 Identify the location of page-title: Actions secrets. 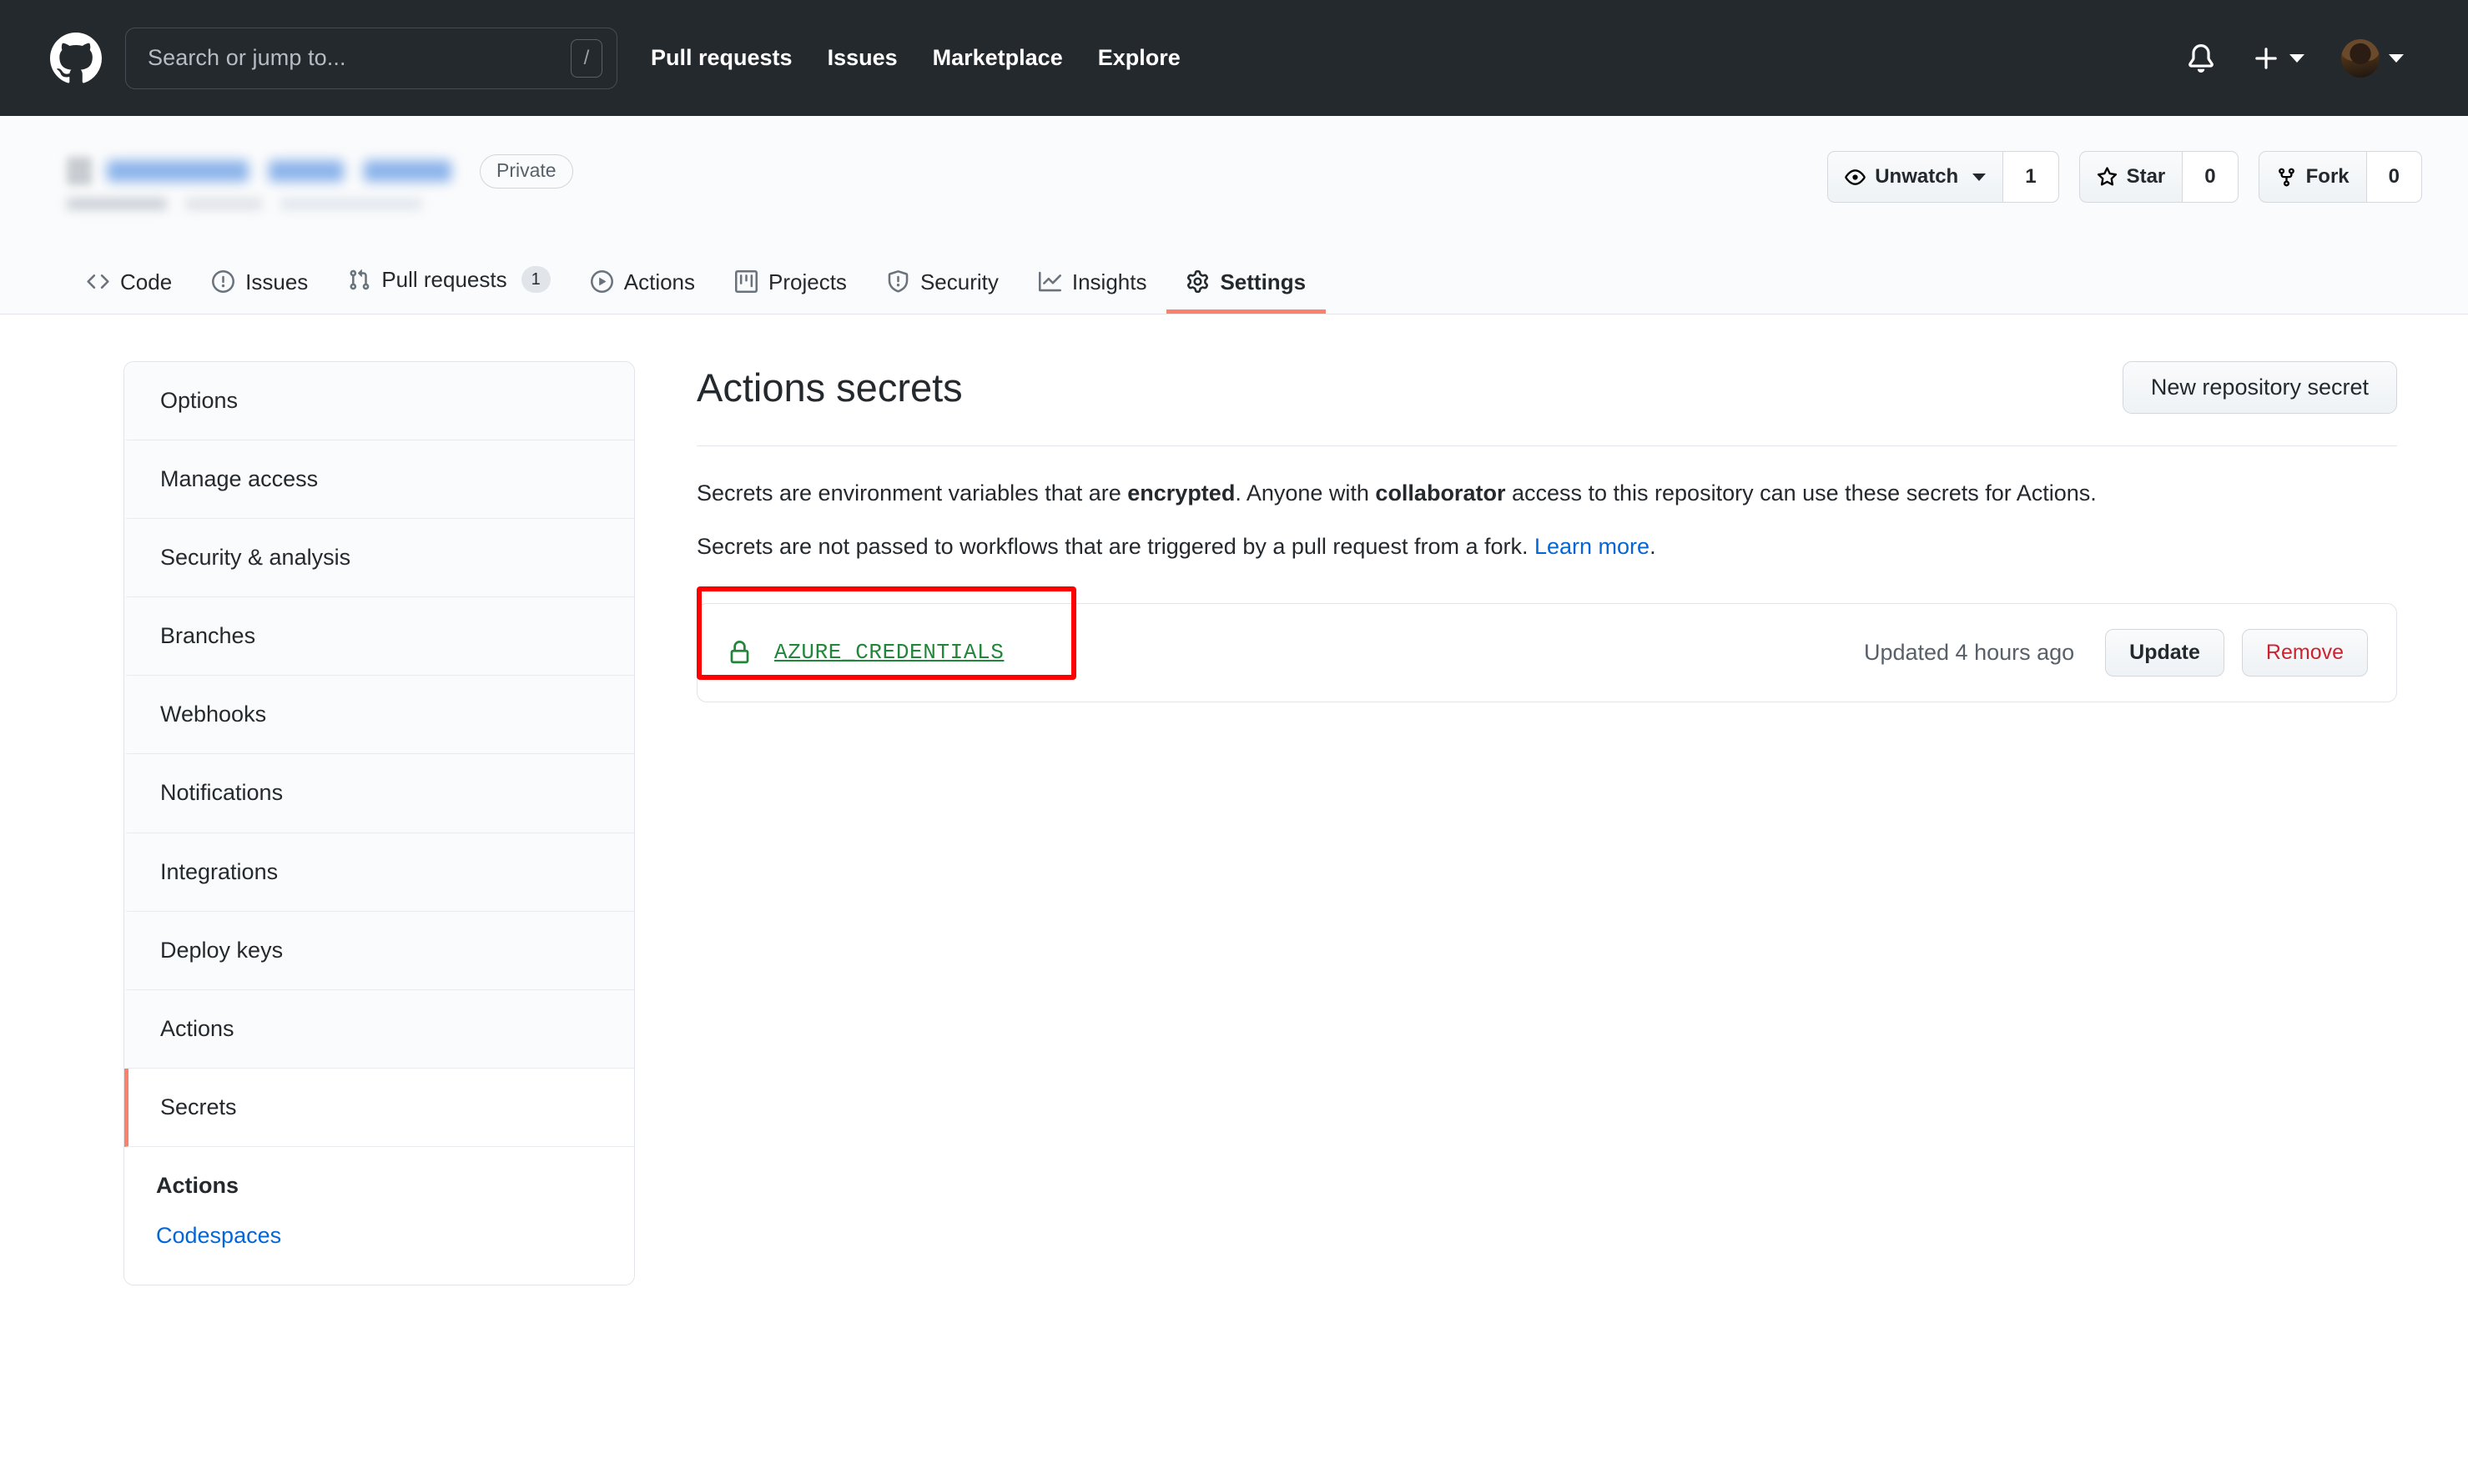
(830, 388).